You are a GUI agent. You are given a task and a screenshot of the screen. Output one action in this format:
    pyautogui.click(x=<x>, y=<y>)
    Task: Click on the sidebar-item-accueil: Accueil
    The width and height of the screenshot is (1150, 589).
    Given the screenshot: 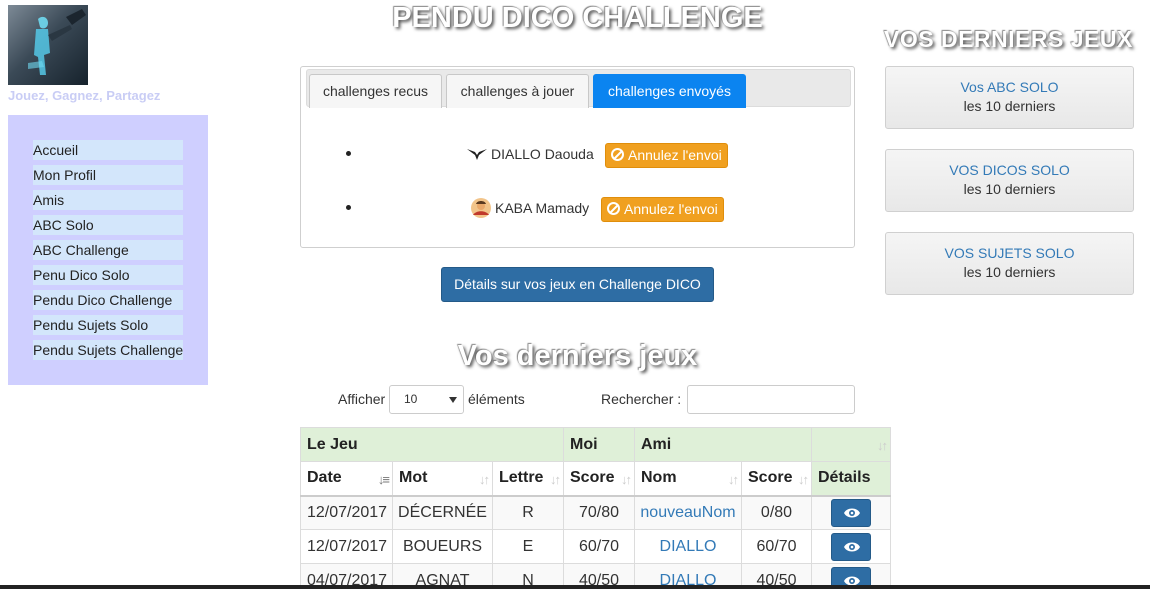 What is the action you would take?
    pyautogui.click(x=108, y=150)
    